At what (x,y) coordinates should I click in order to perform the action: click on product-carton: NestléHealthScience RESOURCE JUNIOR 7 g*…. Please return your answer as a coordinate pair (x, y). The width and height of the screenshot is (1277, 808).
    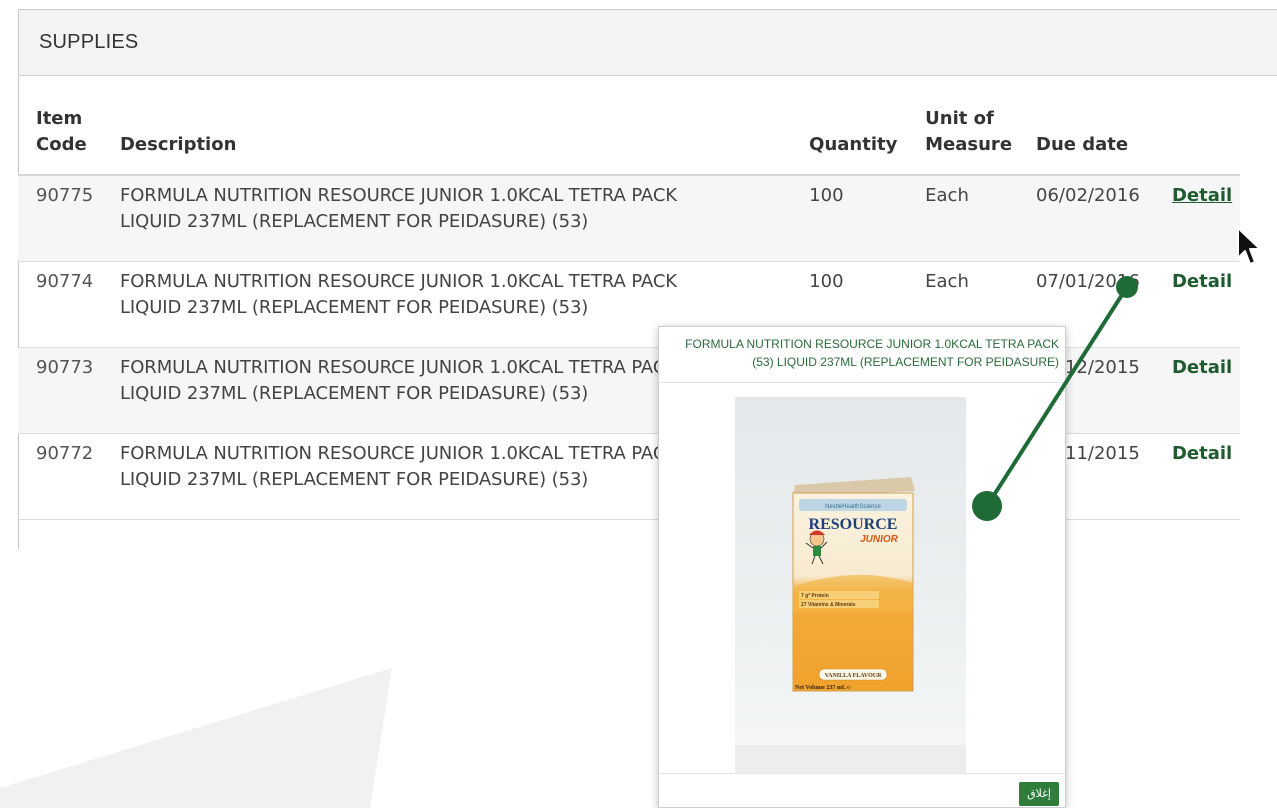
    Looking at the image, I should click on (853, 584).